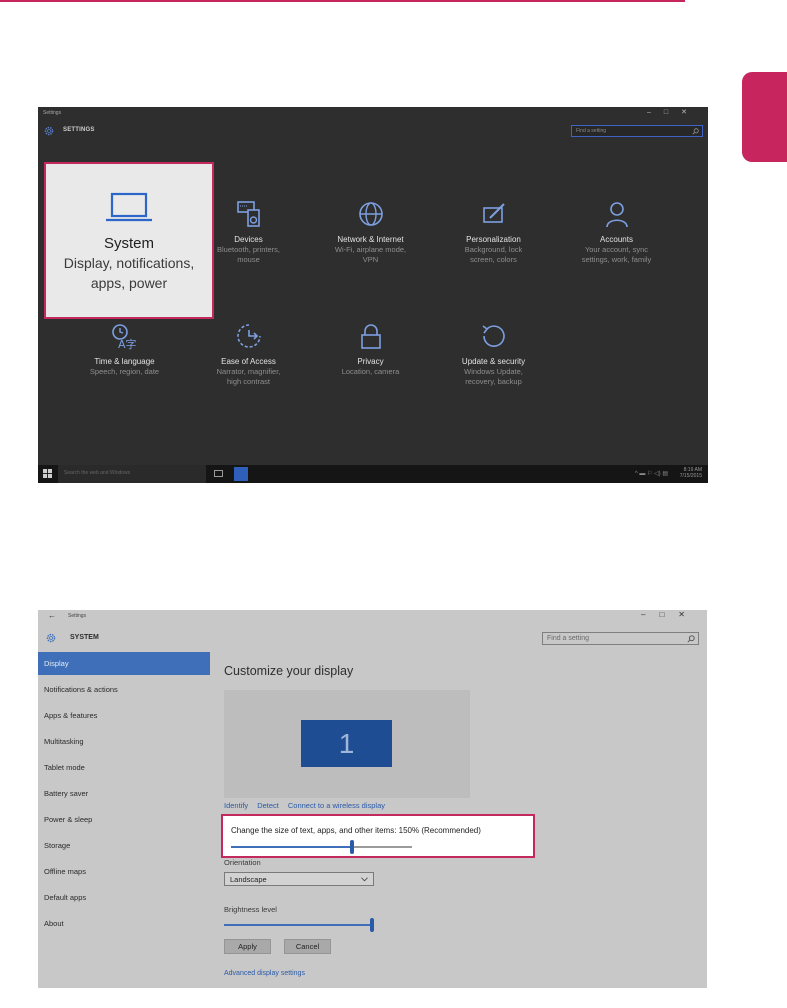 The width and height of the screenshot is (787, 1008). What do you see at coordinates (370, 371) in the screenshot?
I see `tile-privacy-desc-1: Location, camera` at bounding box center [370, 371].